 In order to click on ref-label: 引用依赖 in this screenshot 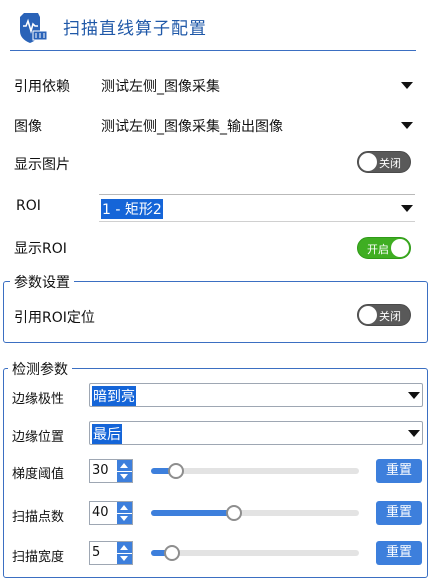, I will do `click(42, 87)`.